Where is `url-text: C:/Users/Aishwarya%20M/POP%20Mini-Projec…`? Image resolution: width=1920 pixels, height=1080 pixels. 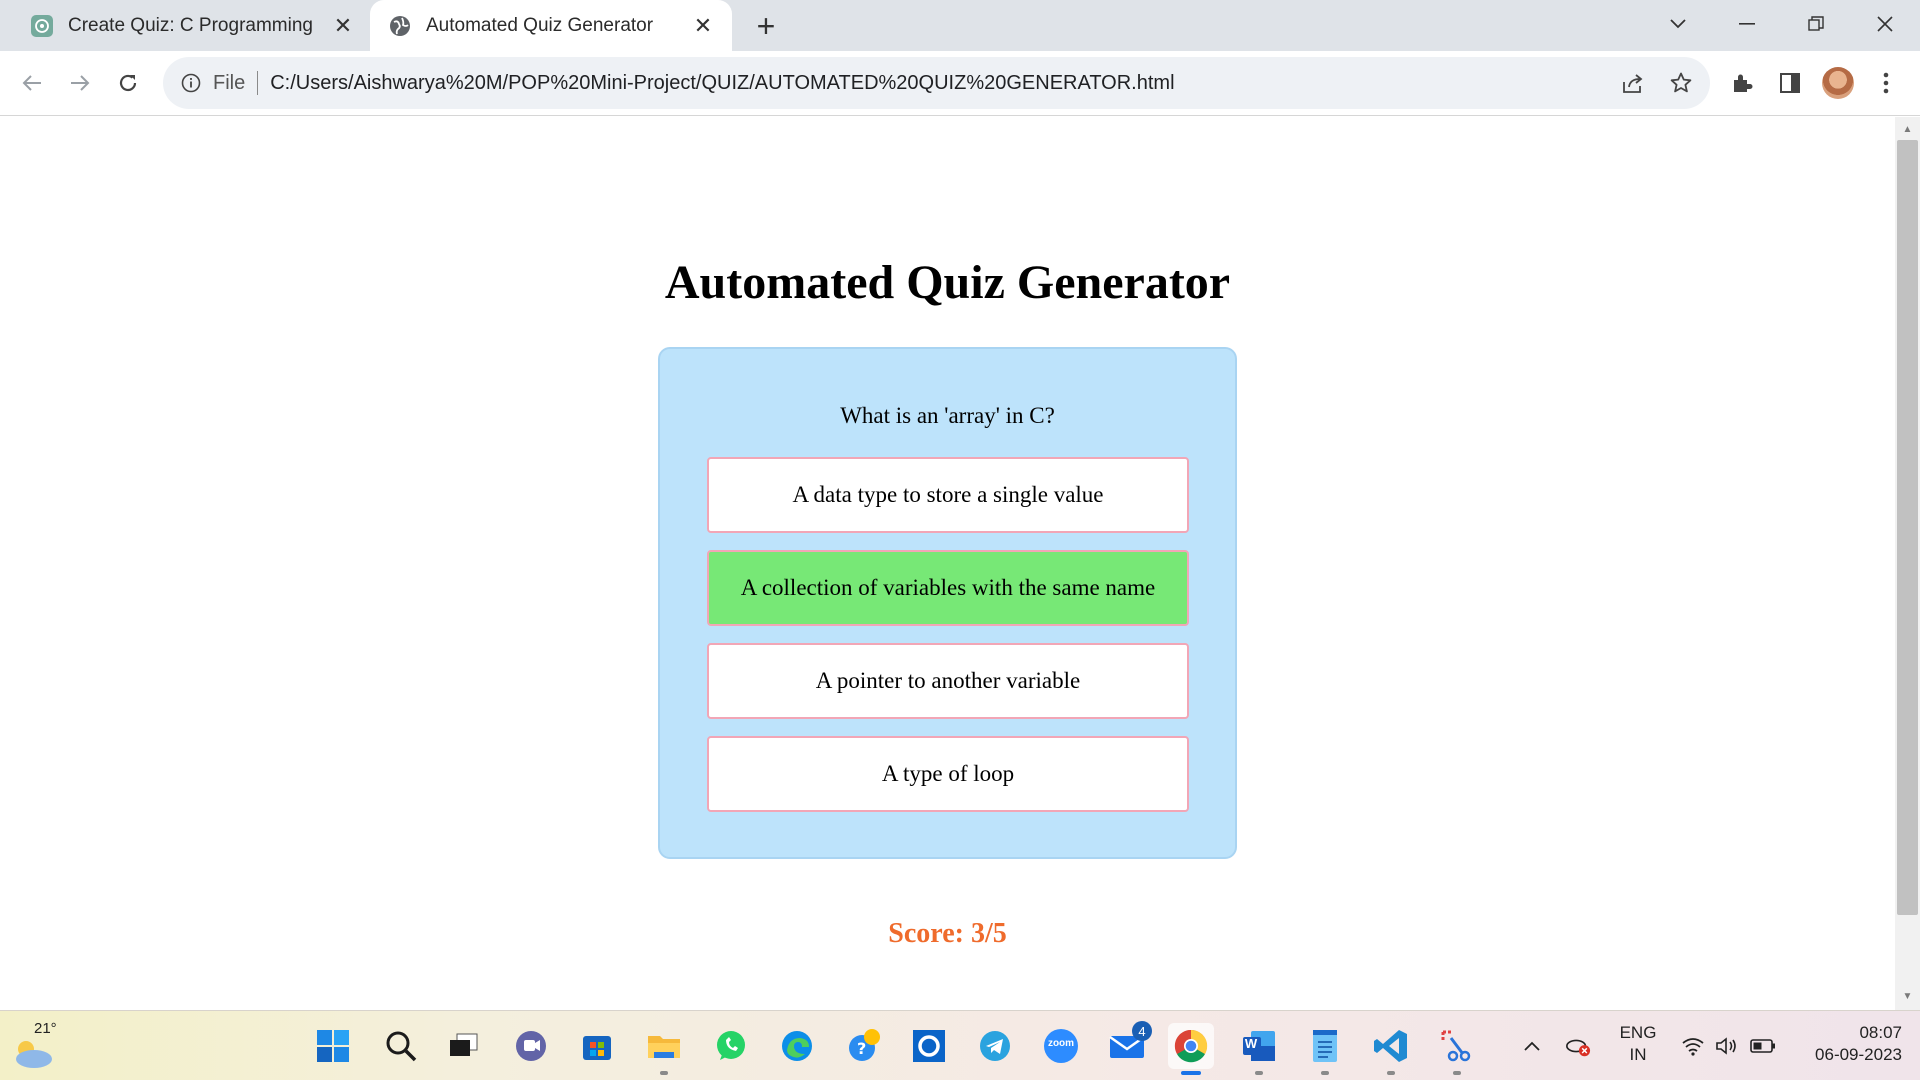
url-text: C:/Users/Aishwarya%20M/POP%20Mini-Projec… is located at coordinates (722, 83).